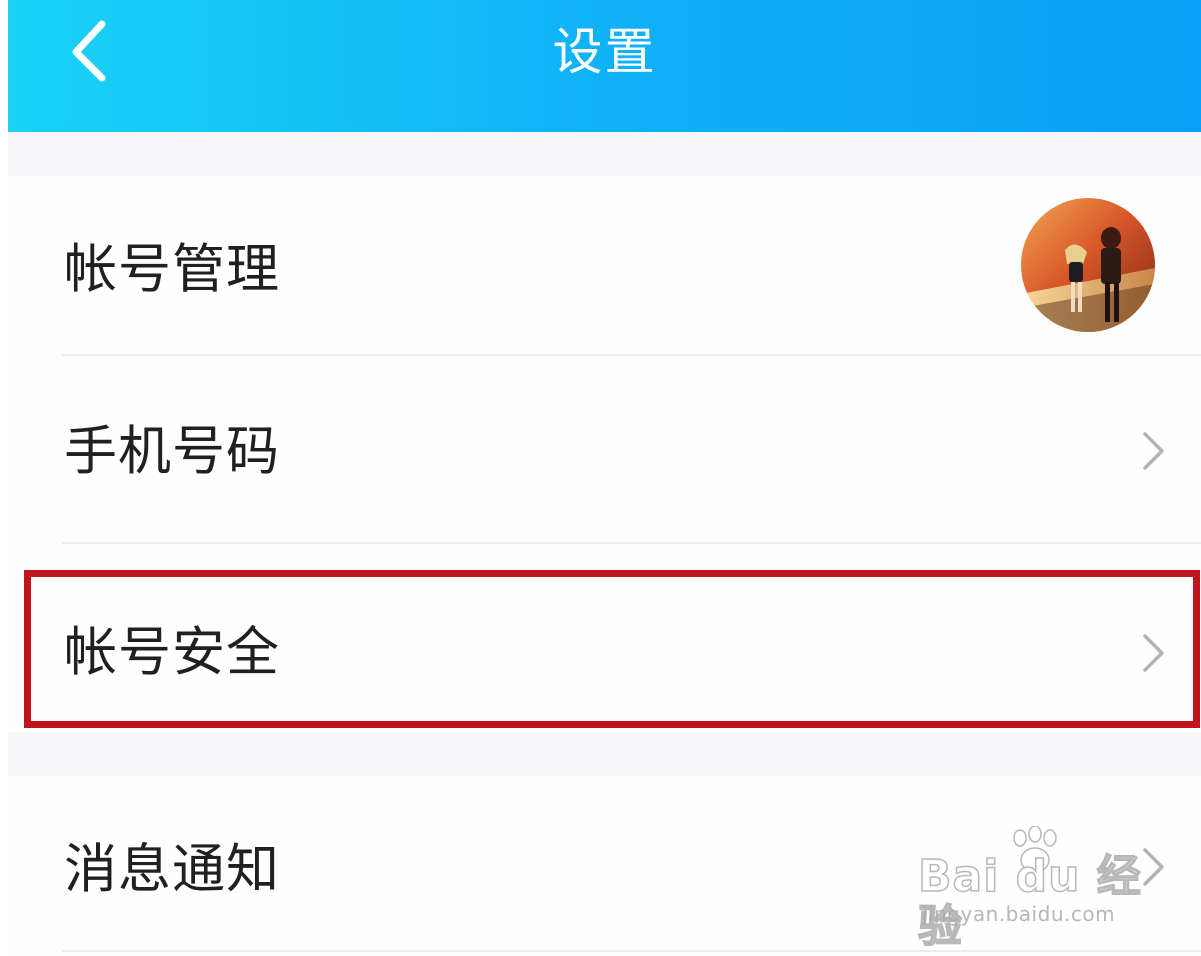  Describe the element at coordinates (631, 951) in the screenshot. I see `divider` at that location.